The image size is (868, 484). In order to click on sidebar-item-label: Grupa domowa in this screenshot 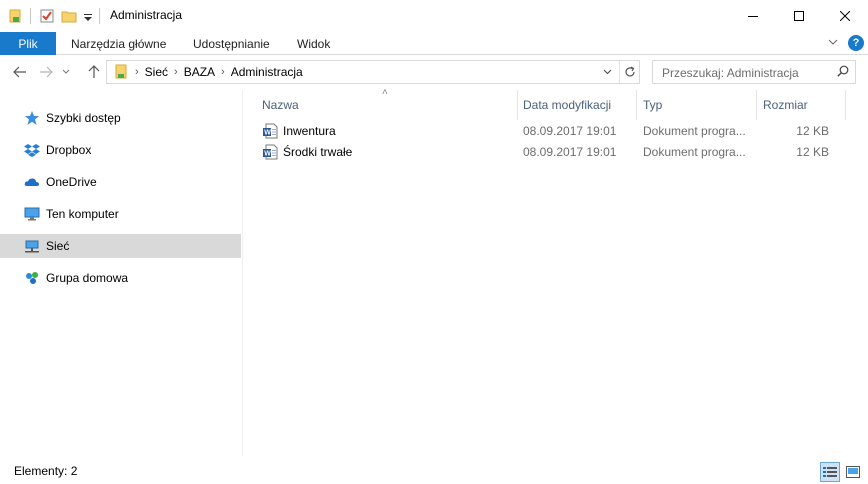, I will do `click(87, 278)`.